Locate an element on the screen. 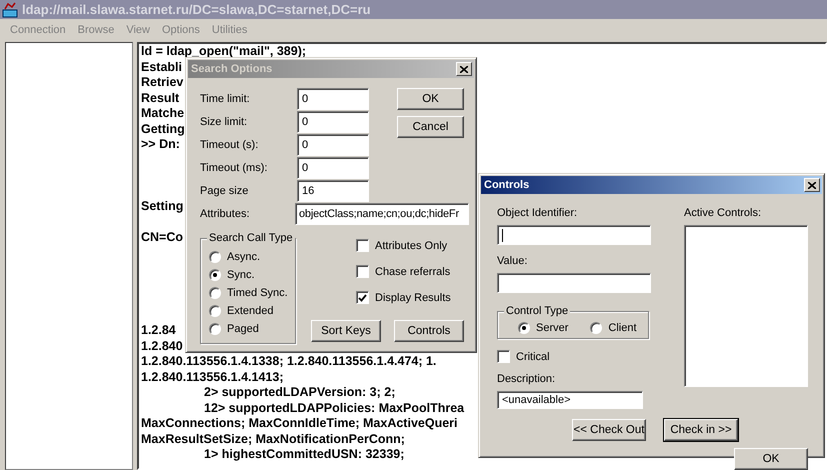 This screenshot has height=470, width=827. window-title: ldap://mail.slawa.starnet.ru/DC=slawa,DC=starnet,DC=ru is located at coordinates (196, 9).